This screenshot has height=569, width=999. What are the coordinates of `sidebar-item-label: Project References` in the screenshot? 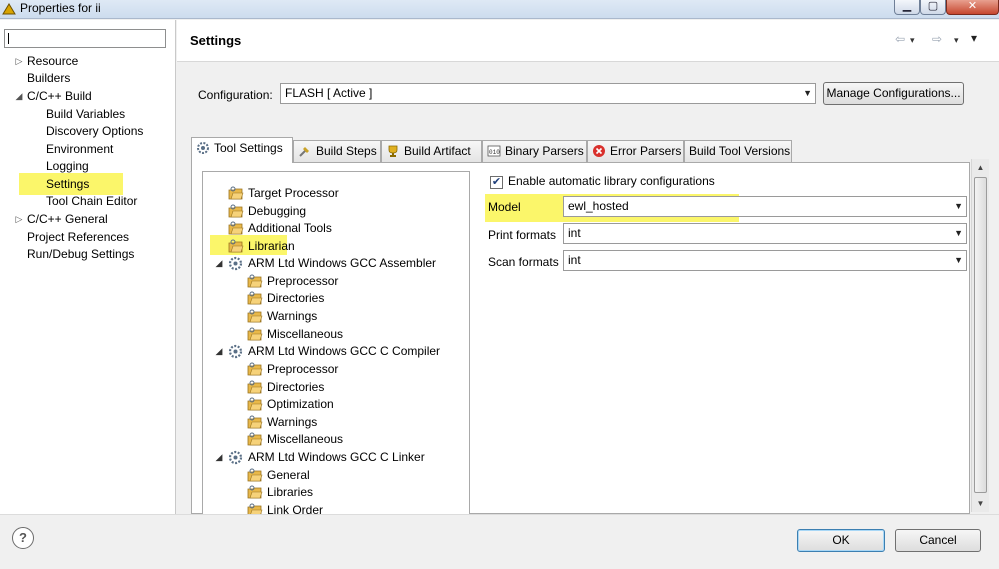 It's located at (78, 237).